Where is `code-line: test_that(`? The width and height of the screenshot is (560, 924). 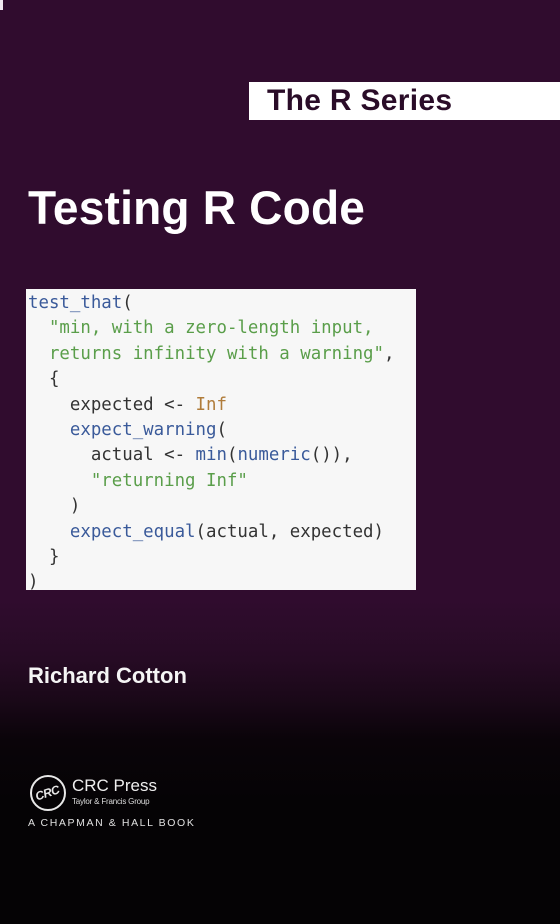 code-line: test_that( is located at coordinates (222, 303).